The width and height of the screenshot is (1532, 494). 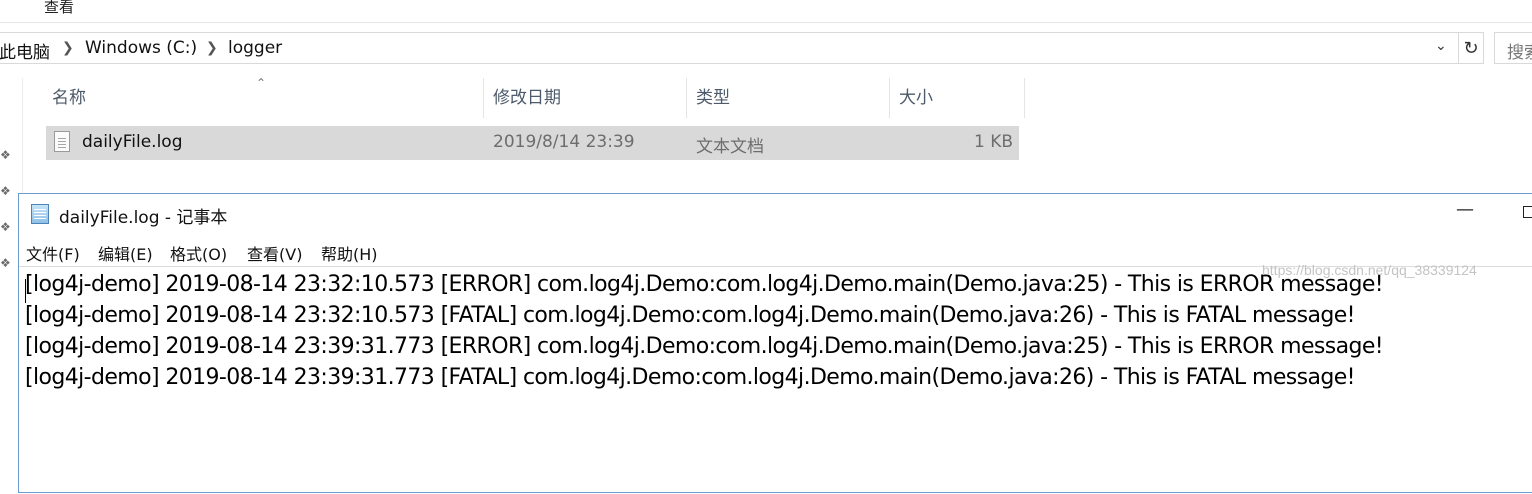 What do you see at coordinates (1527, 212) in the screenshot?
I see `maximize-icon` at bounding box center [1527, 212].